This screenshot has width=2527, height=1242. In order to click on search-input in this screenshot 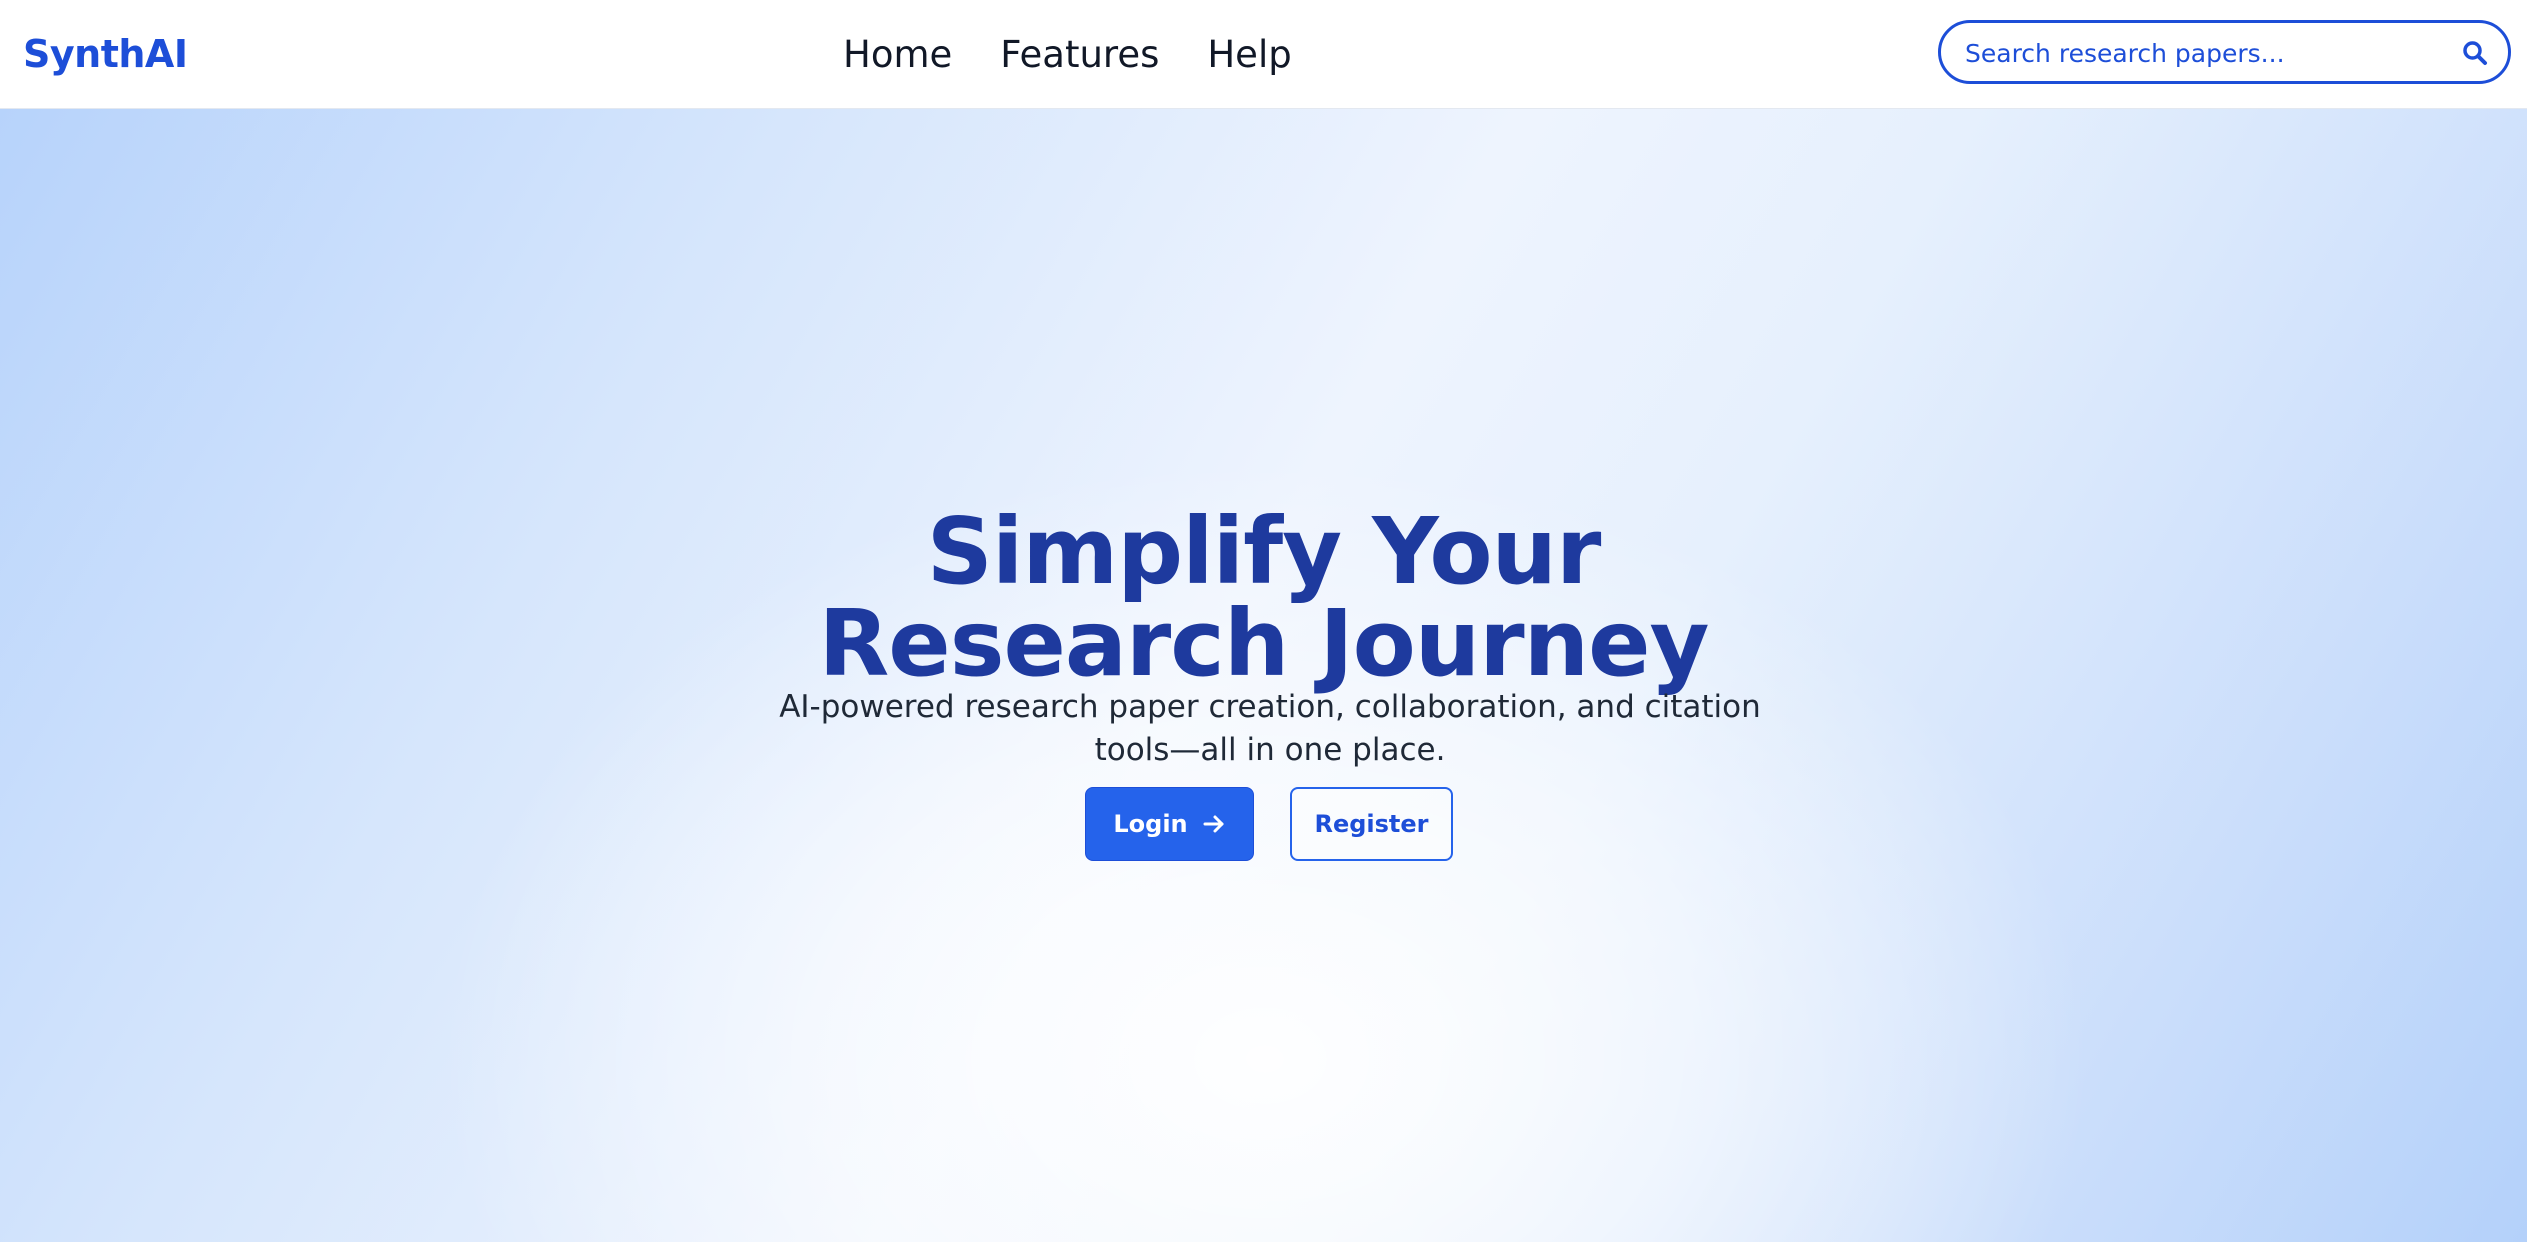, I will do `click(2205, 53)`.